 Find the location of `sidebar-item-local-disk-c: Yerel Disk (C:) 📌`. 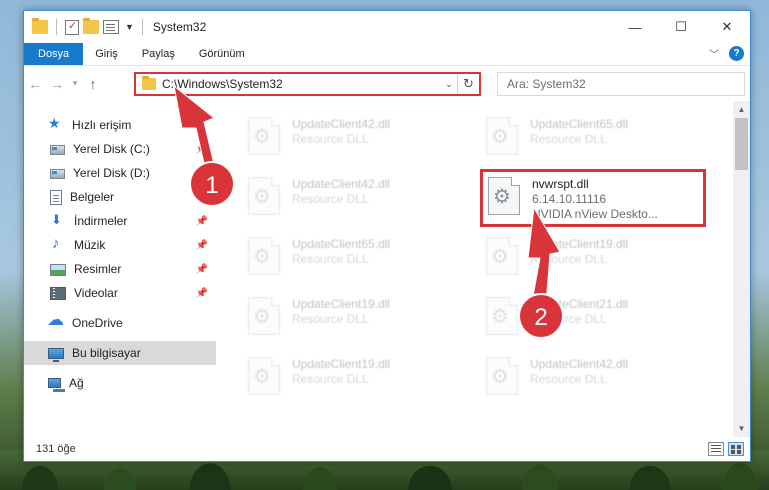

sidebar-item-local-disk-c: Yerel Disk (C:) 📌 is located at coordinates (120, 149).